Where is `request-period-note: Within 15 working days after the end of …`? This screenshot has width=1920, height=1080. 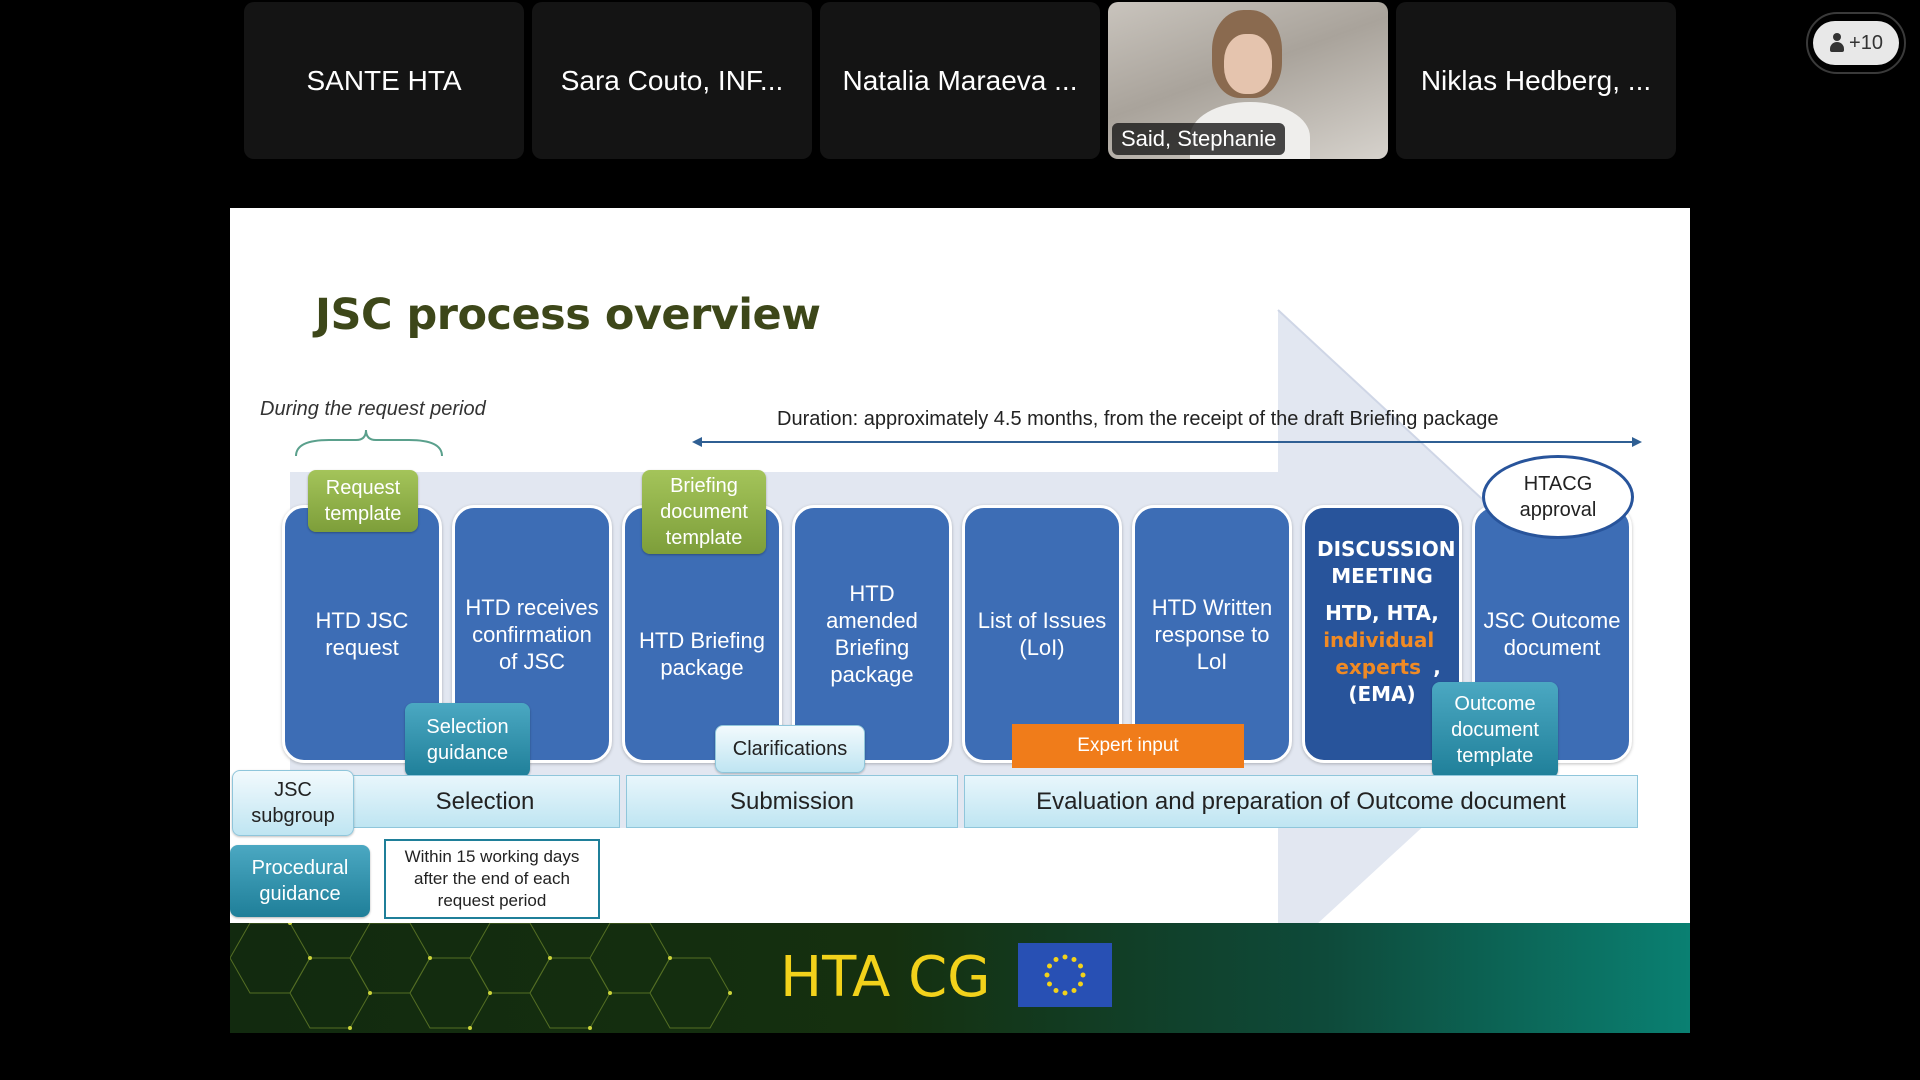 request-period-note: Within 15 working days after the end of … is located at coordinates (492, 879).